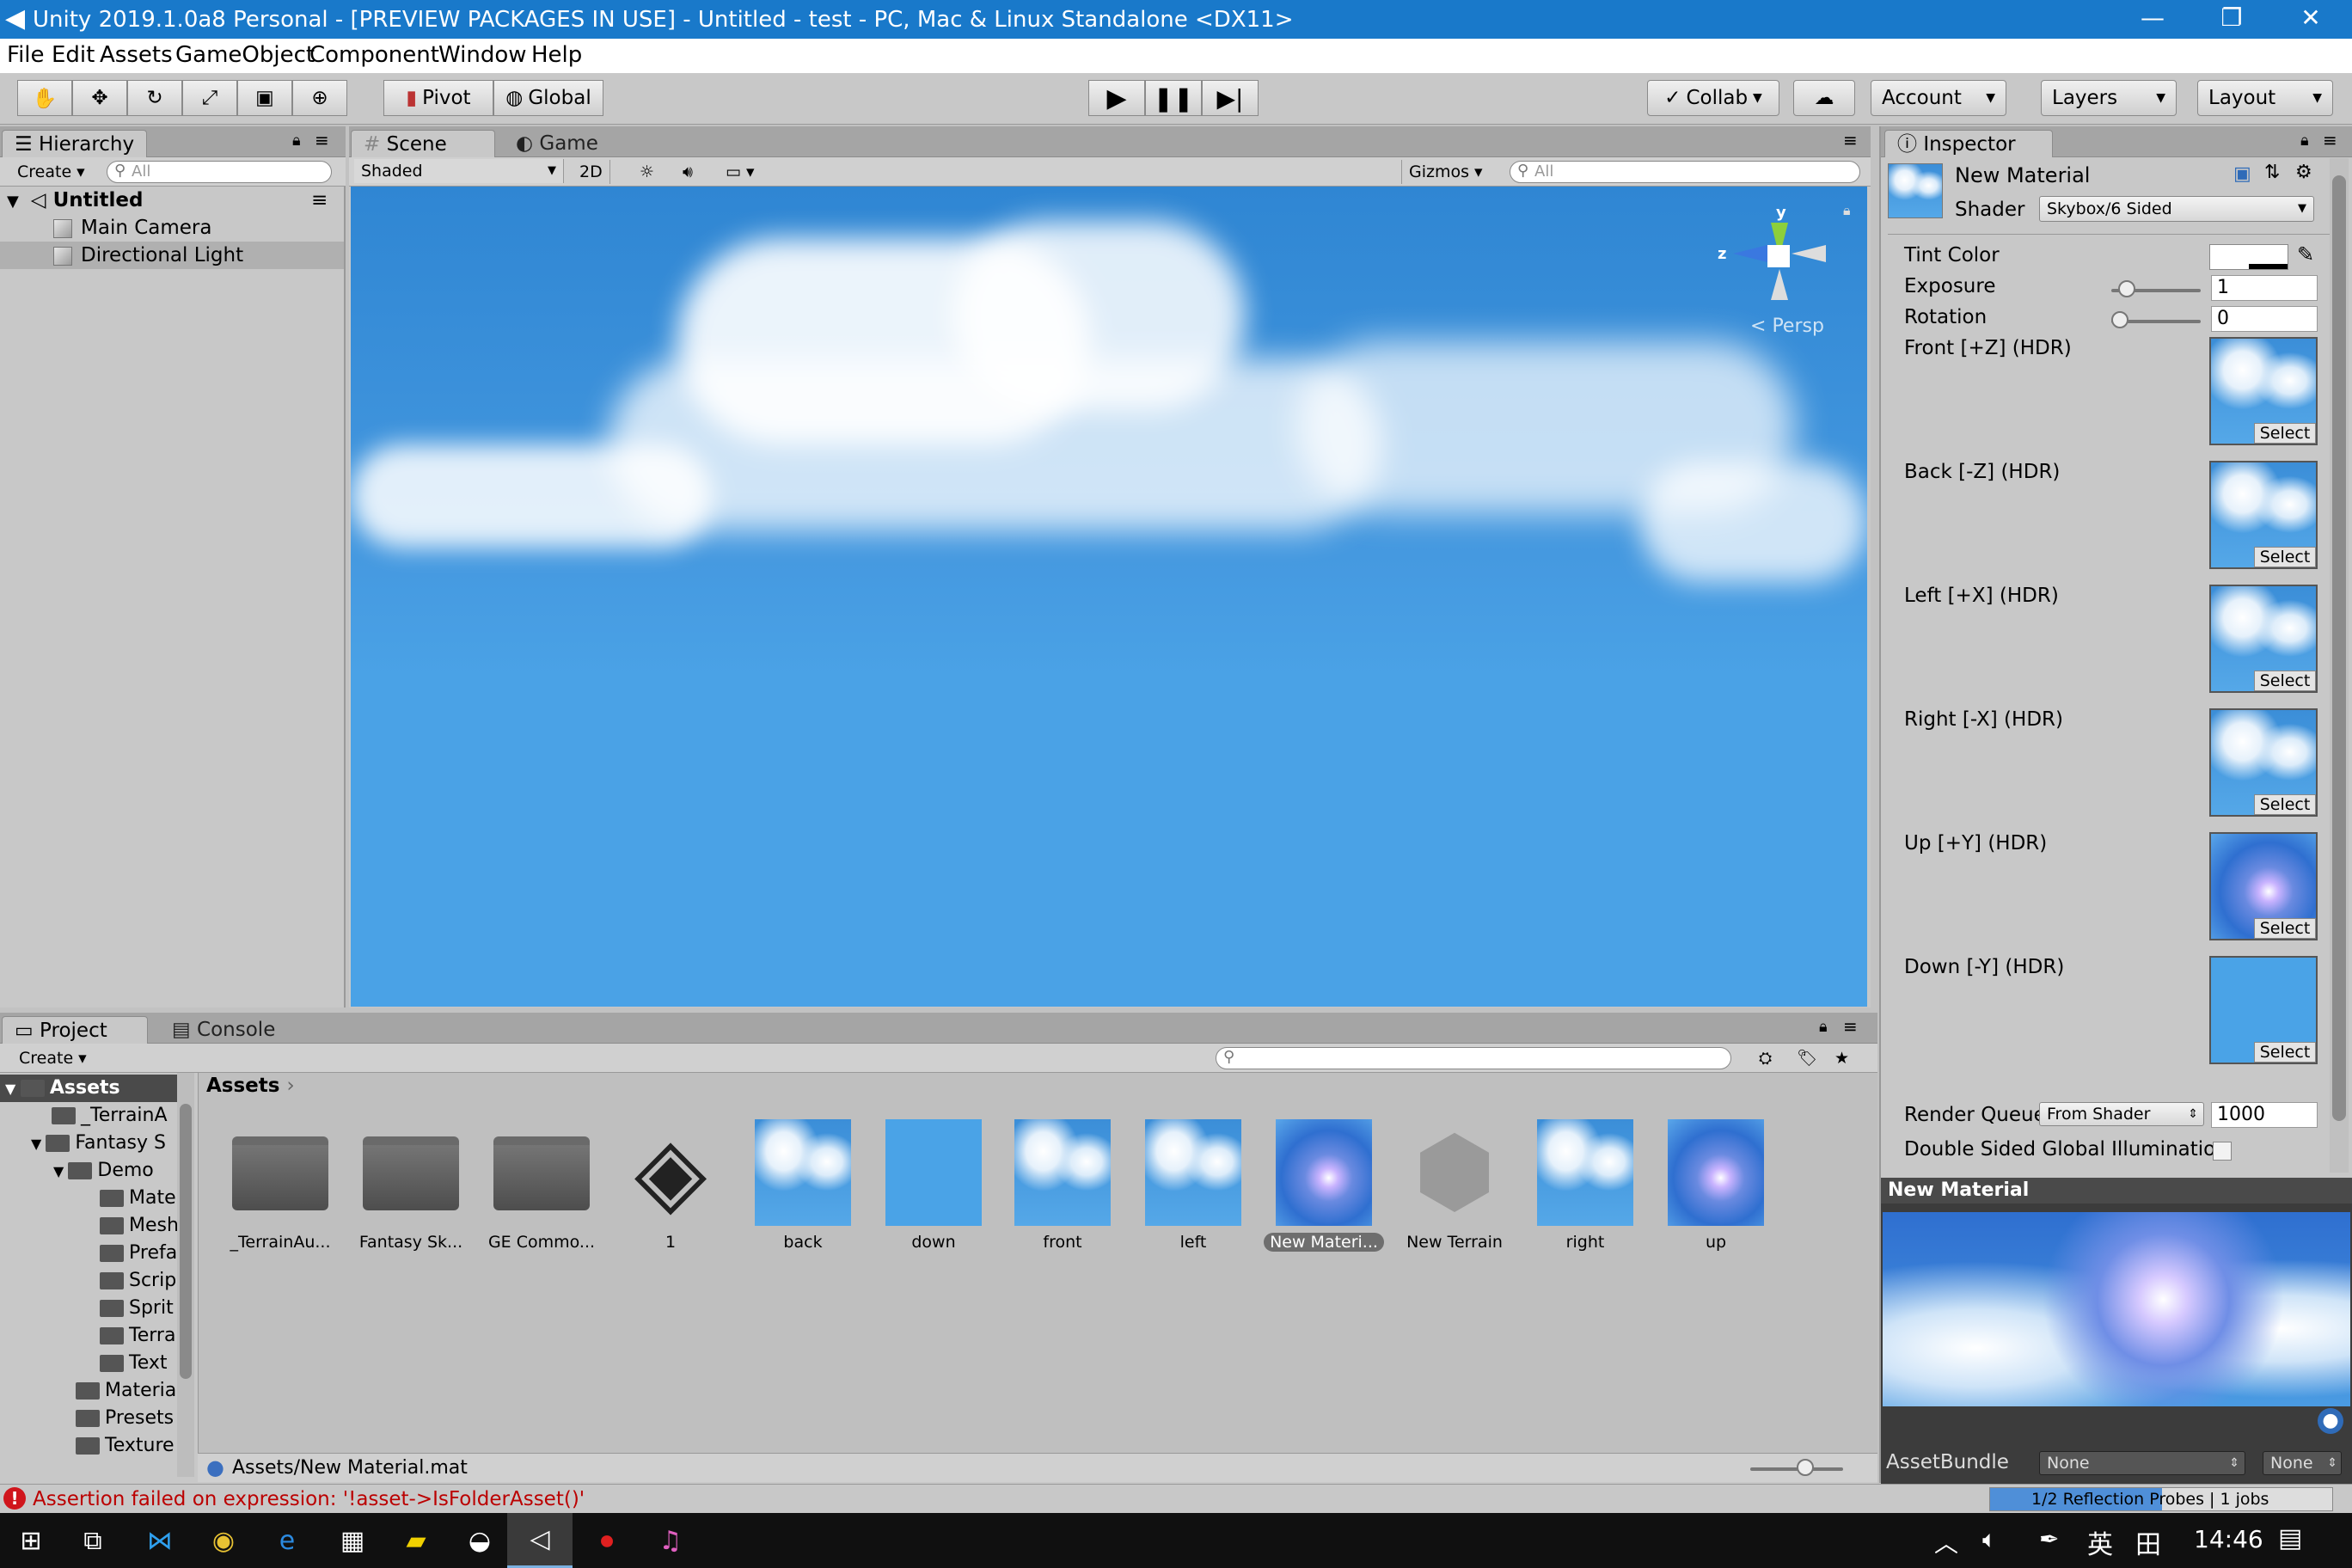  What do you see at coordinates (2049, 1539) in the screenshot?
I see `pen-icon: ✒` at bounding box center [2049, 1539].